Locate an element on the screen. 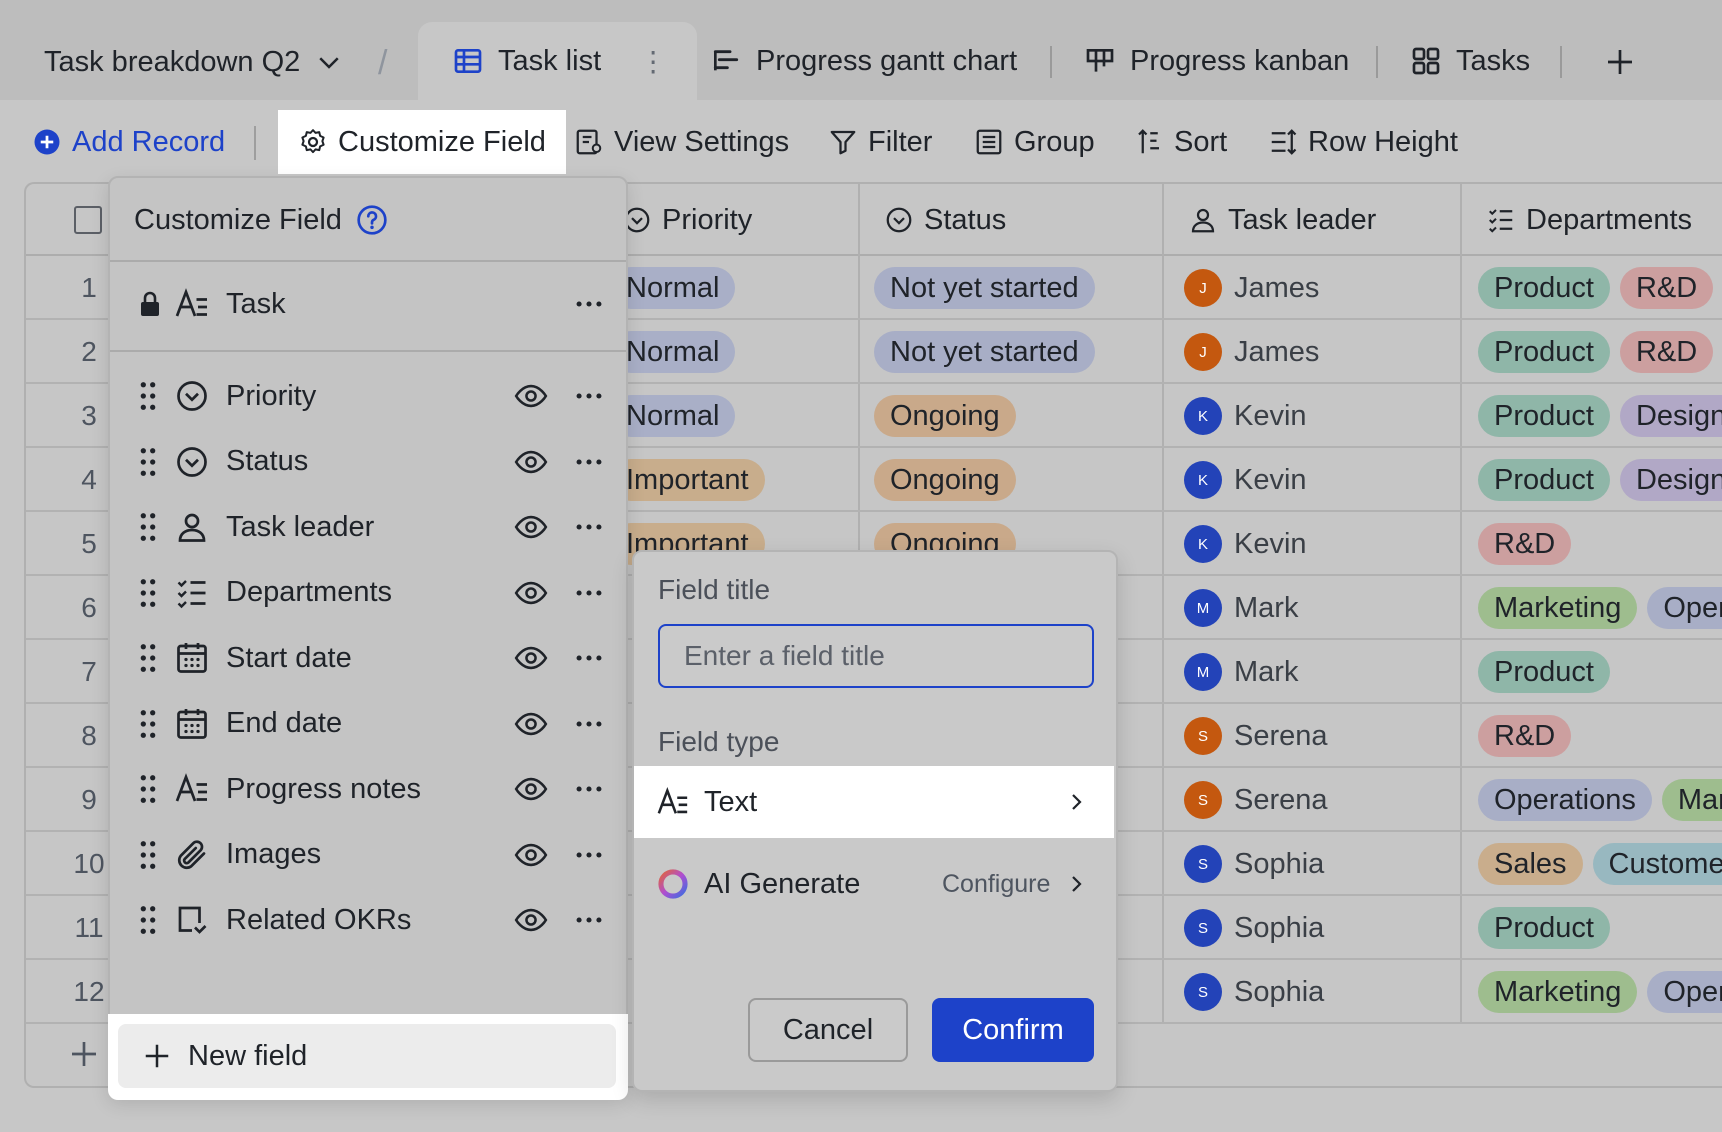 Image resolution: width=1722 pixels, height=1132 pixels. departments-cell: Sales Customer is located at coordinates (1600, 864).